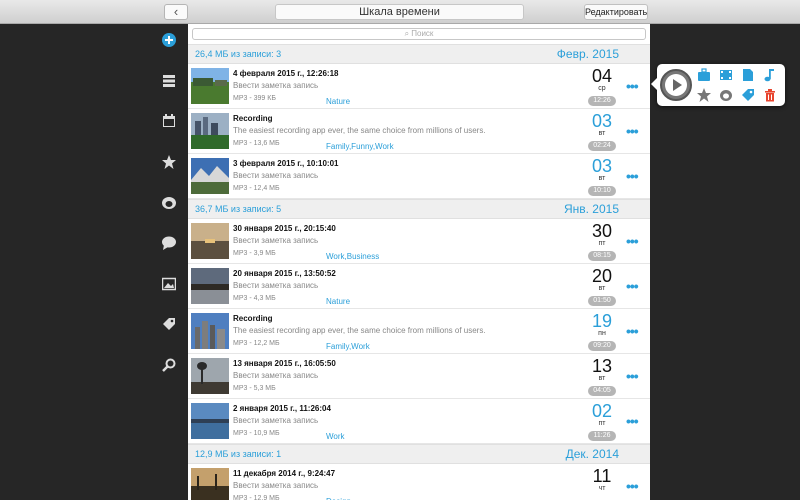  I want to click on weekday-label: пт, so click(602, 423).